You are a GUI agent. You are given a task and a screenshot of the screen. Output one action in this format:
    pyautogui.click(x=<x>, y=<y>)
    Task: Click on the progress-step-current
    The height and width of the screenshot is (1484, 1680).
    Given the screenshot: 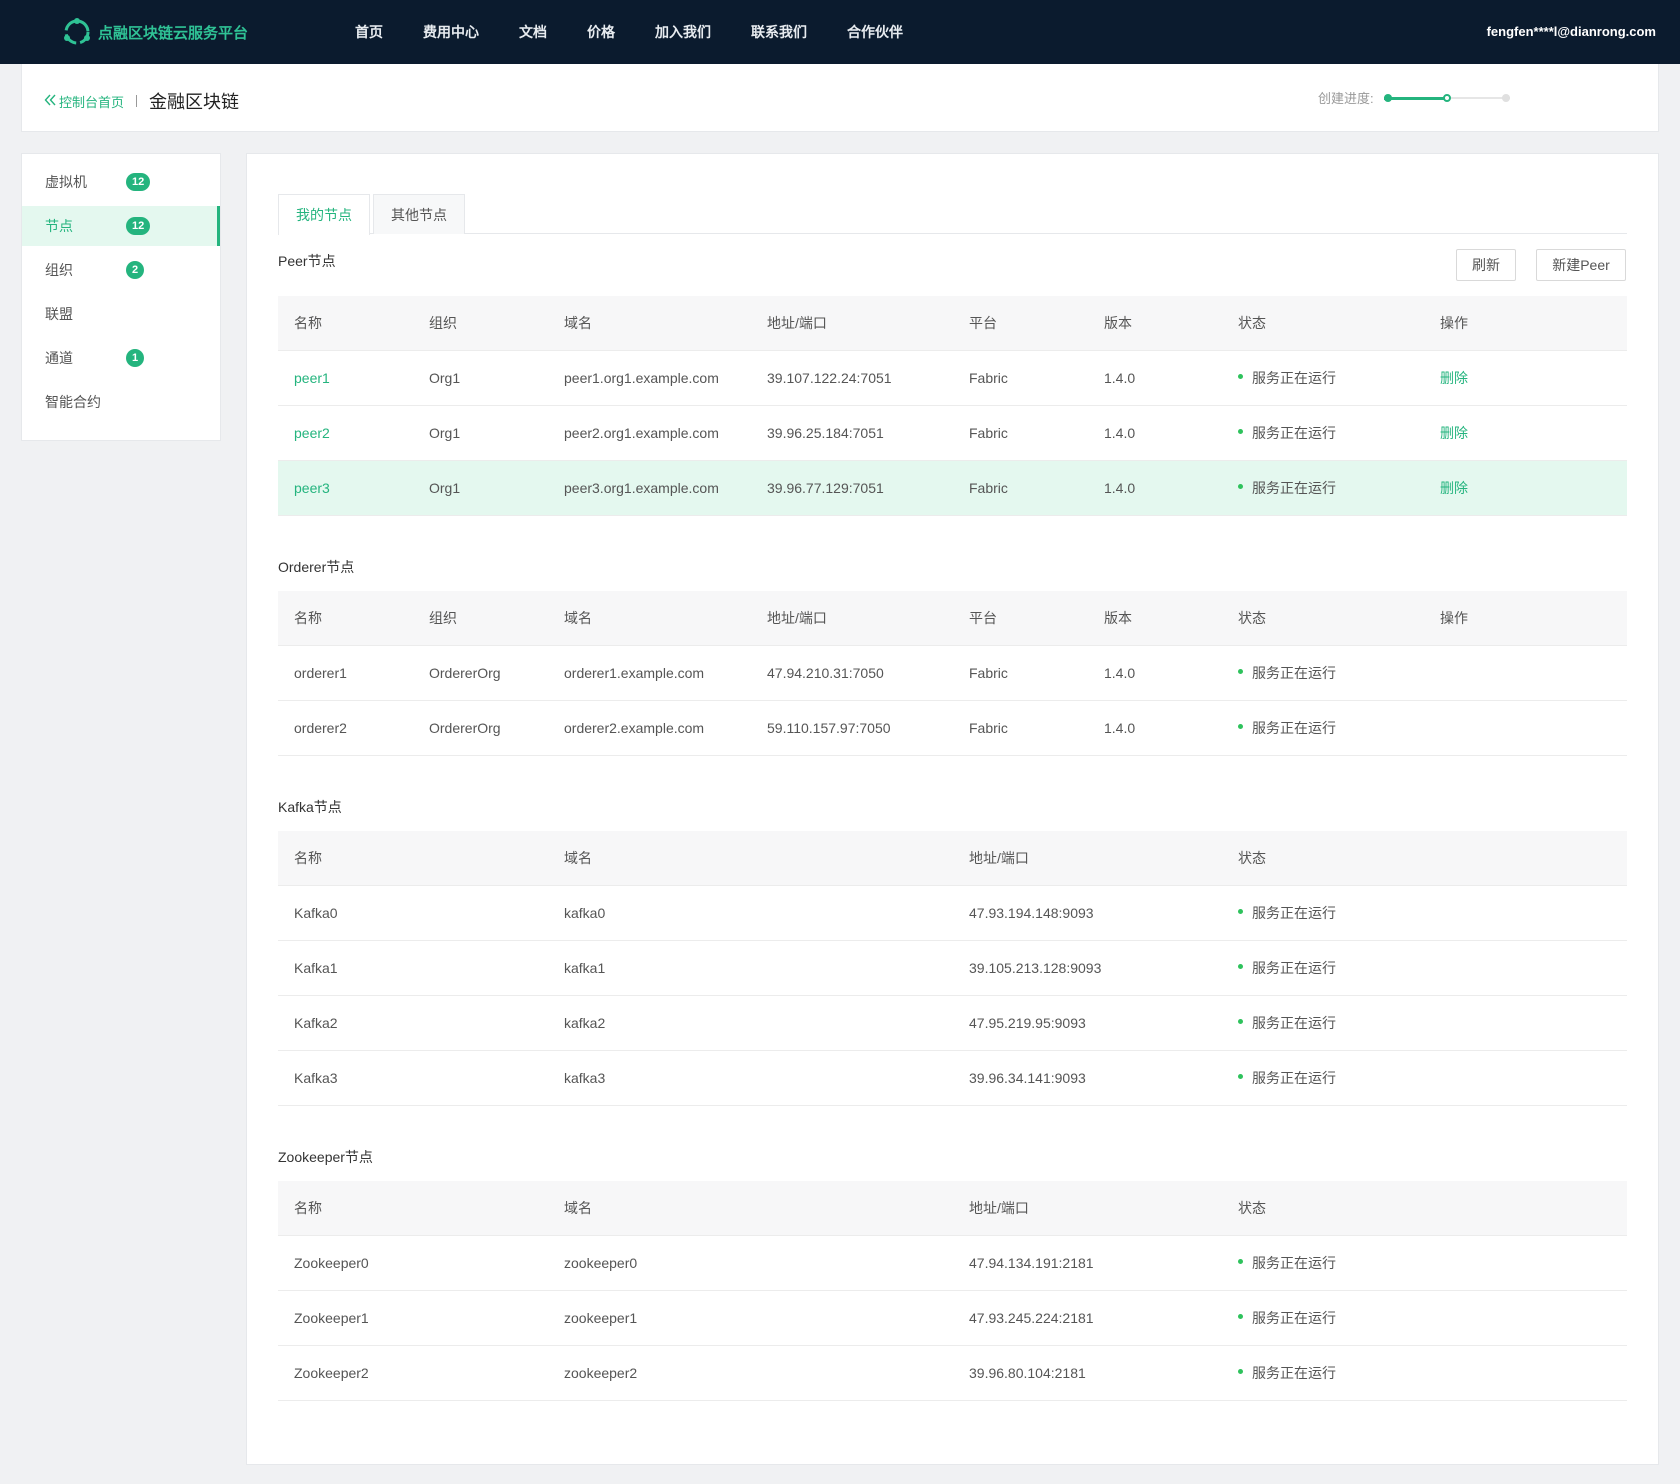 What is the action you would take?
    pyautogui.click(x=1446, y=97)
    